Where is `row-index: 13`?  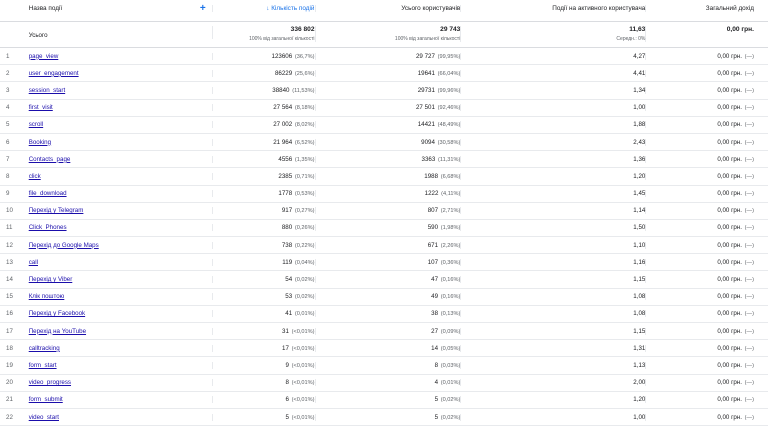
row-index: 13 is located at coordinates (9, 262).